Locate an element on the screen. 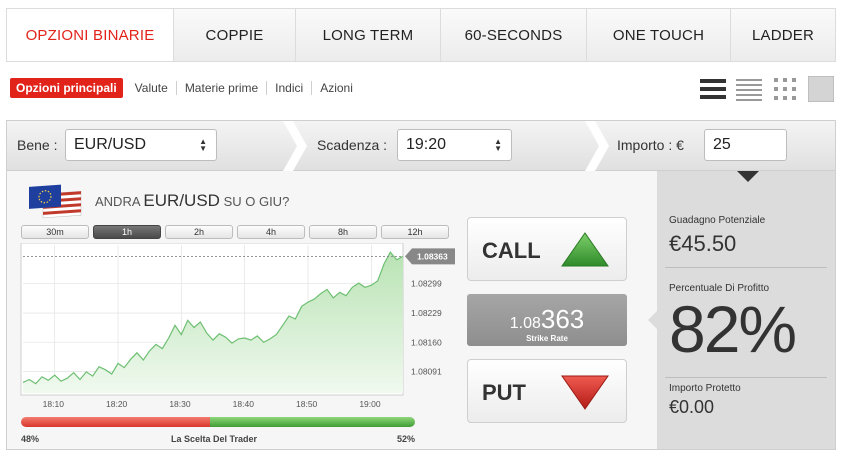 The width and height of the screenshot is (844, 455). list-view-icon is located at coordinates (713, 89).